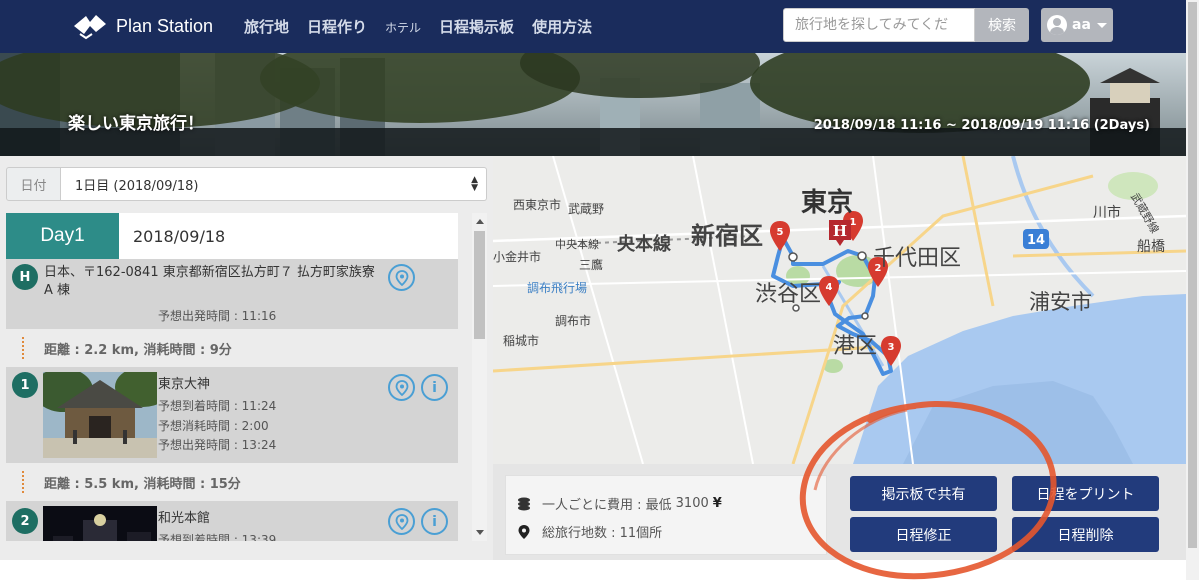 The width and height of the screenshot is (1199, 580). What do you see at coordinates (427, 26) in the screenshot?
I see `main-nav: 旅行地 日程作り ホテル 日程掲示板 使用方法` at bounding box center [427, 26].